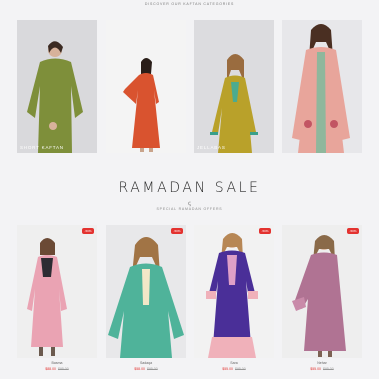  Describe the element at coordinates (322, 363) in the screenshot. I see `product-name: Nehar` at that location.